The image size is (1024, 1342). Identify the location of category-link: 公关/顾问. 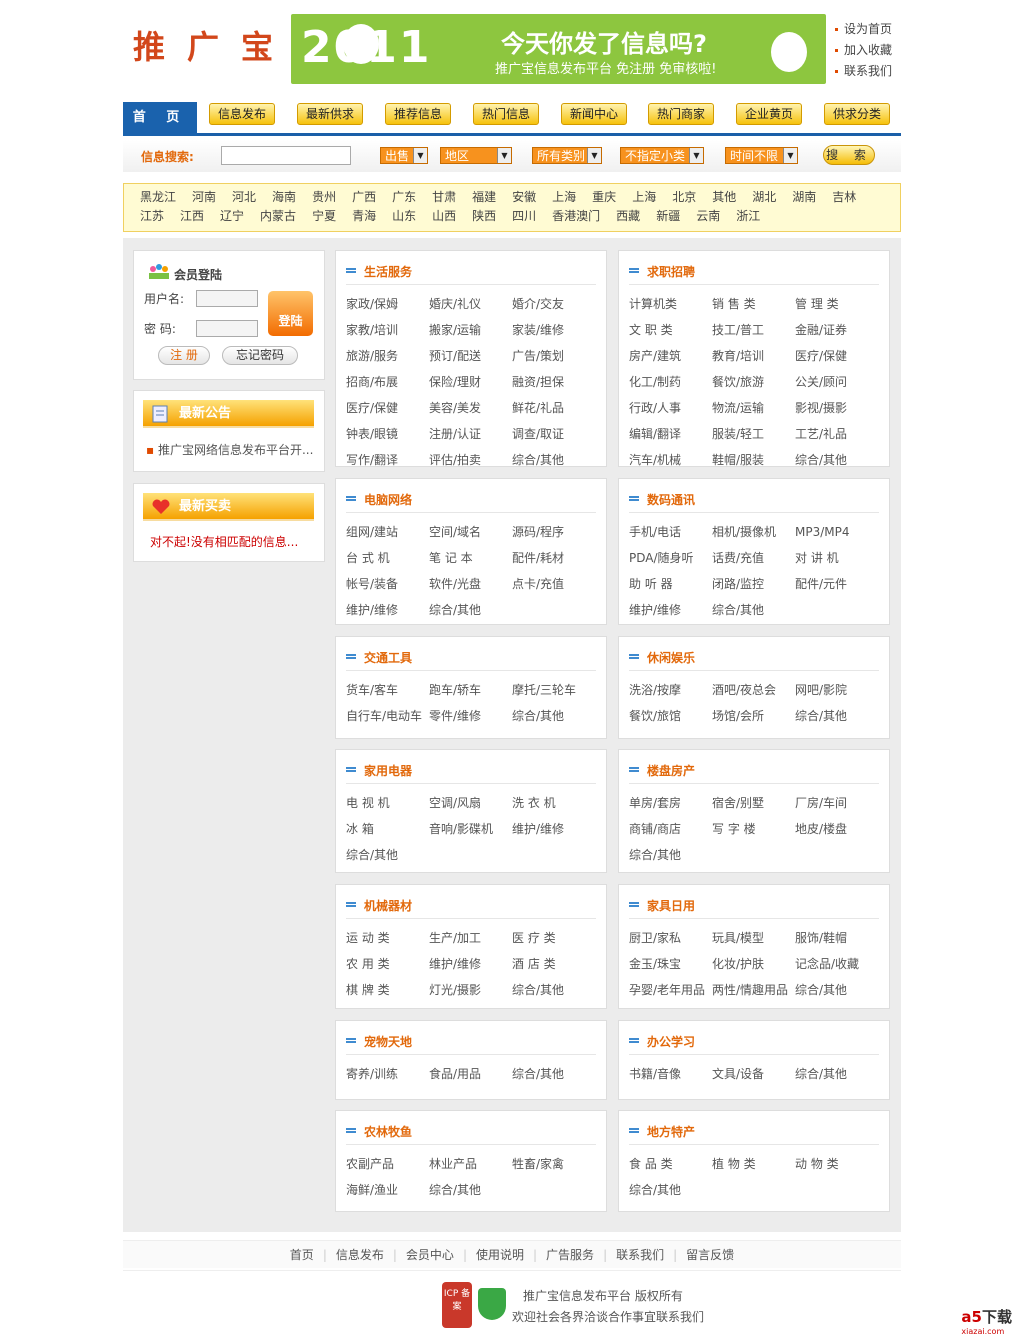
(836, 382).